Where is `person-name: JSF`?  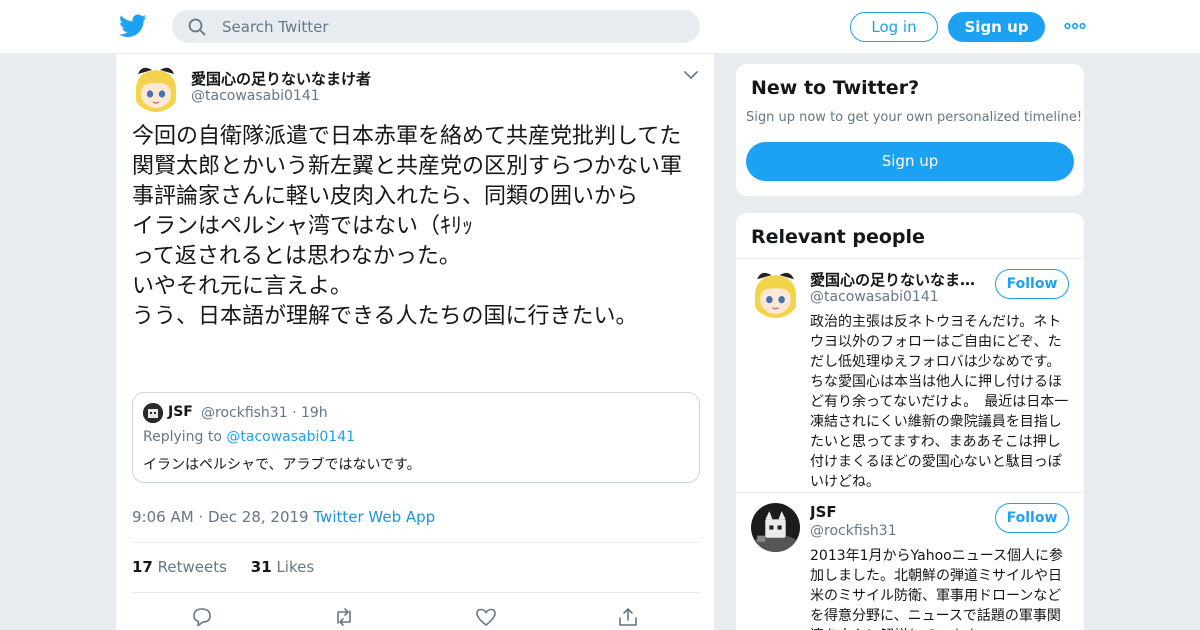 person-name: JSF is located at coordinates (823, 512).